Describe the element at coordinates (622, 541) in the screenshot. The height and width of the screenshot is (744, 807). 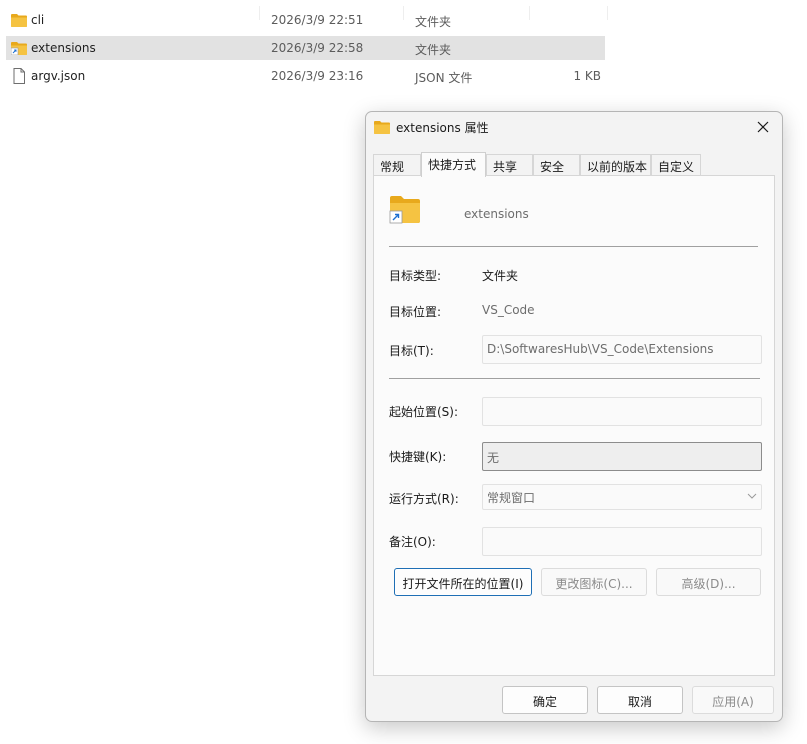
I see `comment-field` at that location.